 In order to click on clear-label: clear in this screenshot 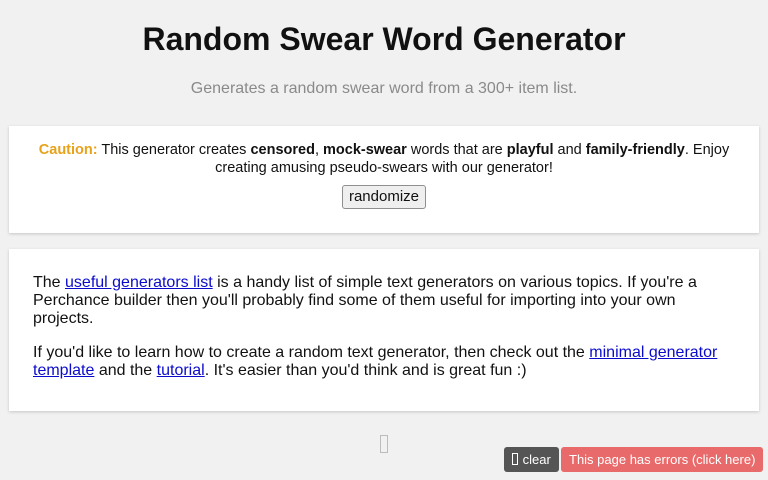, I will do `click(536, 459)`.